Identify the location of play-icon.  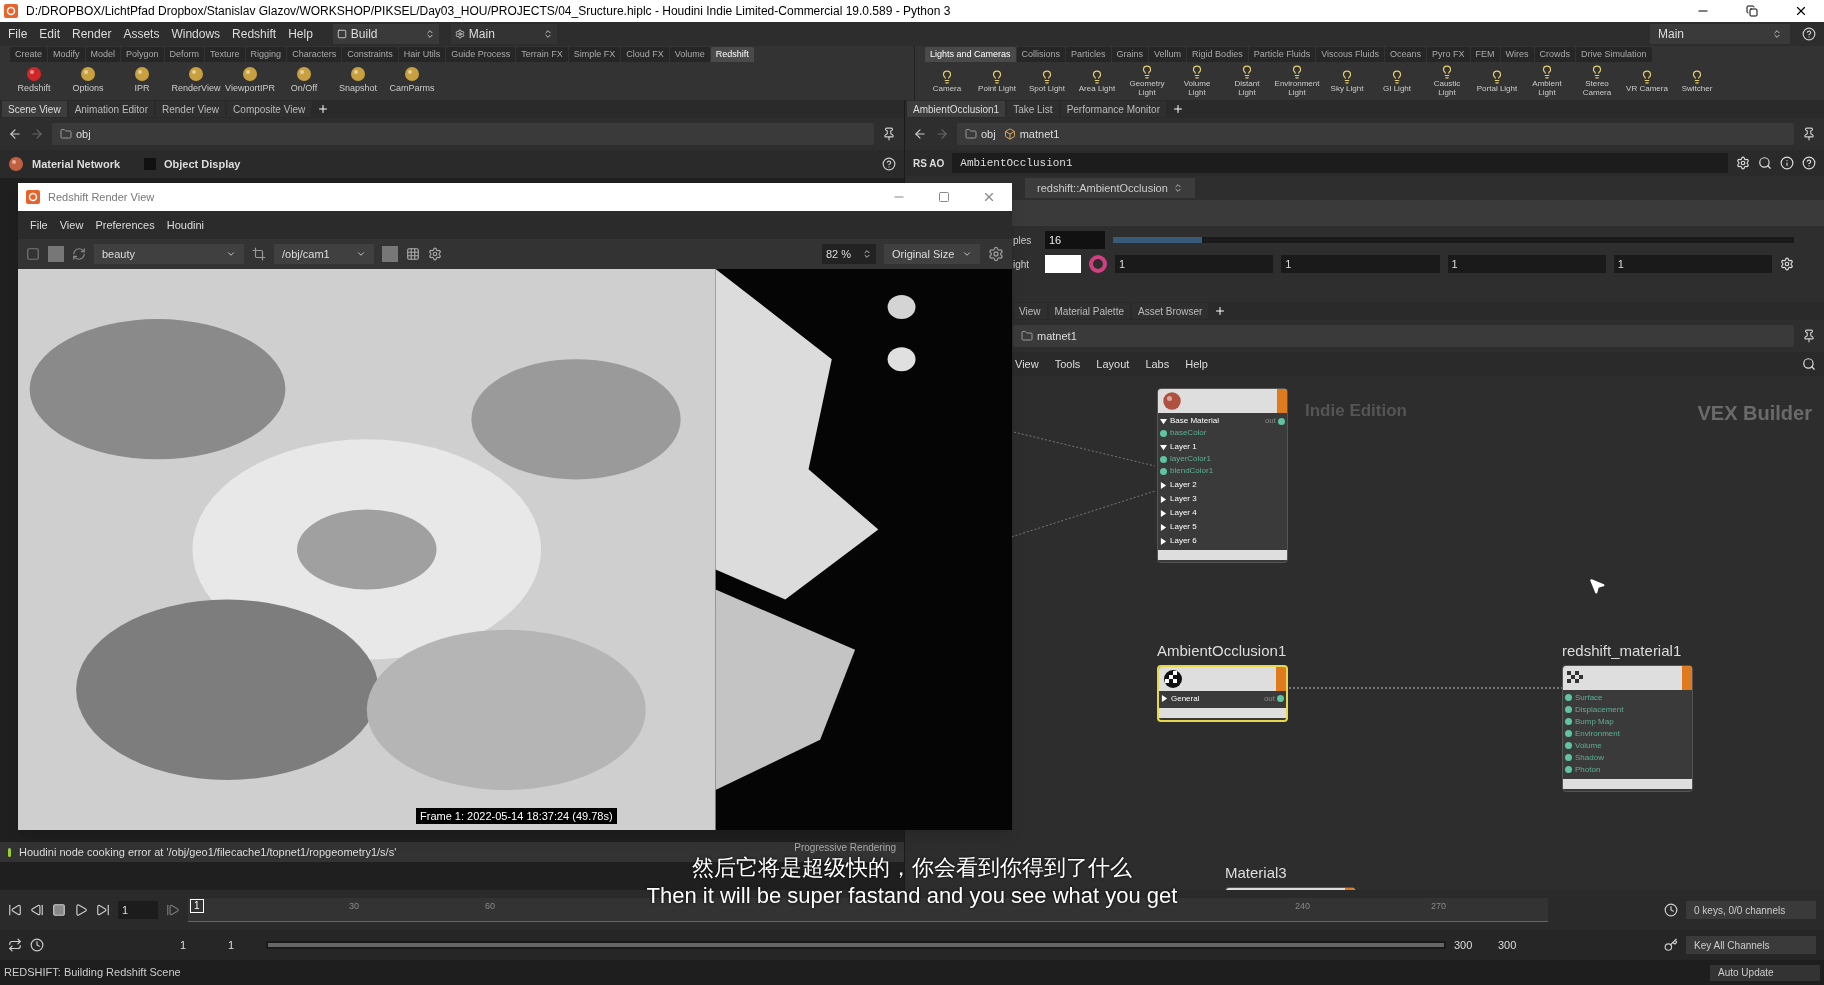
(81, 910).